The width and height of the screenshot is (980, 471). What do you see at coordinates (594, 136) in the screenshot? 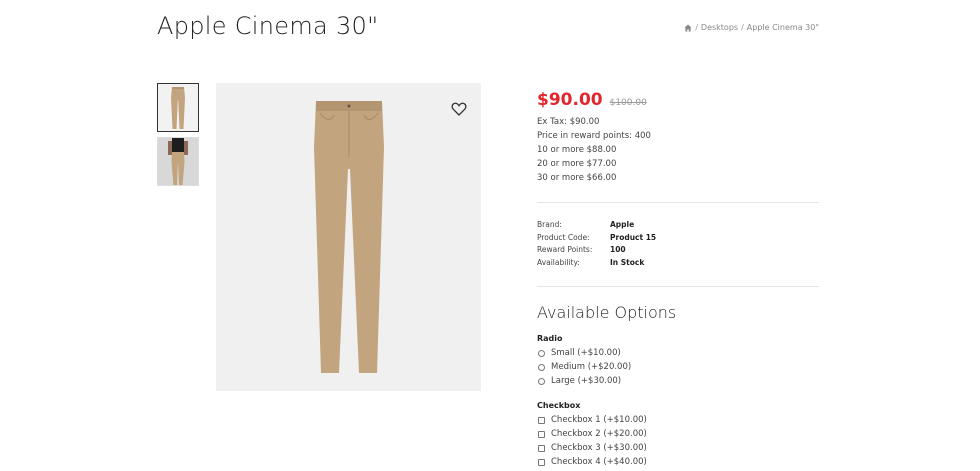
I see `reward-points-price: Price in reward points: 400` at bounding box center [594, 136].